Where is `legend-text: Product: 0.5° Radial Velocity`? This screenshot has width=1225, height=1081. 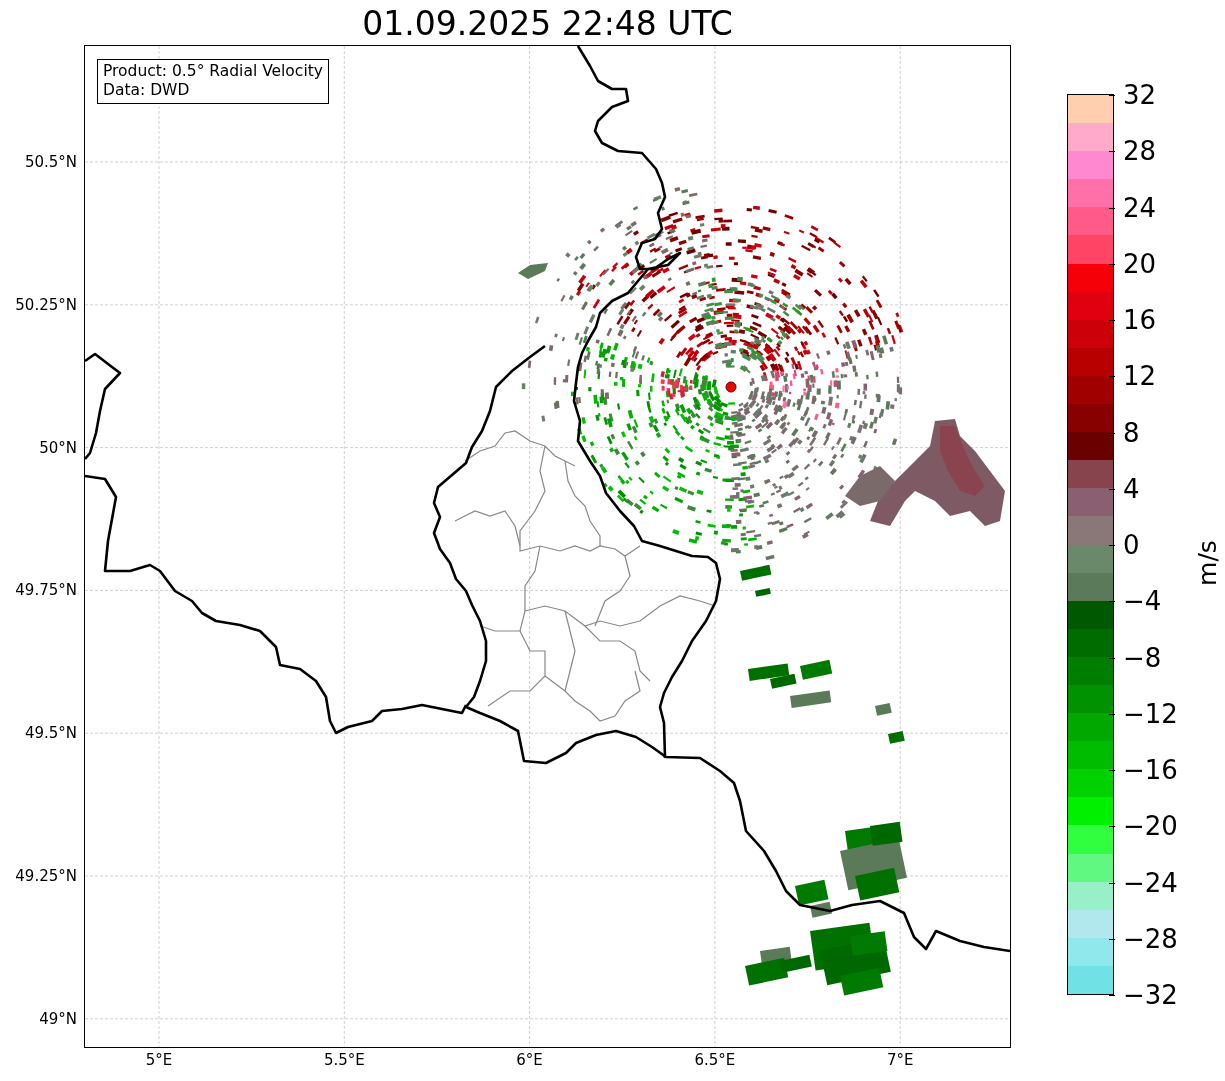 legend-text: Product: 0.5° Radial Velocity is located at coordinates (213, 71).